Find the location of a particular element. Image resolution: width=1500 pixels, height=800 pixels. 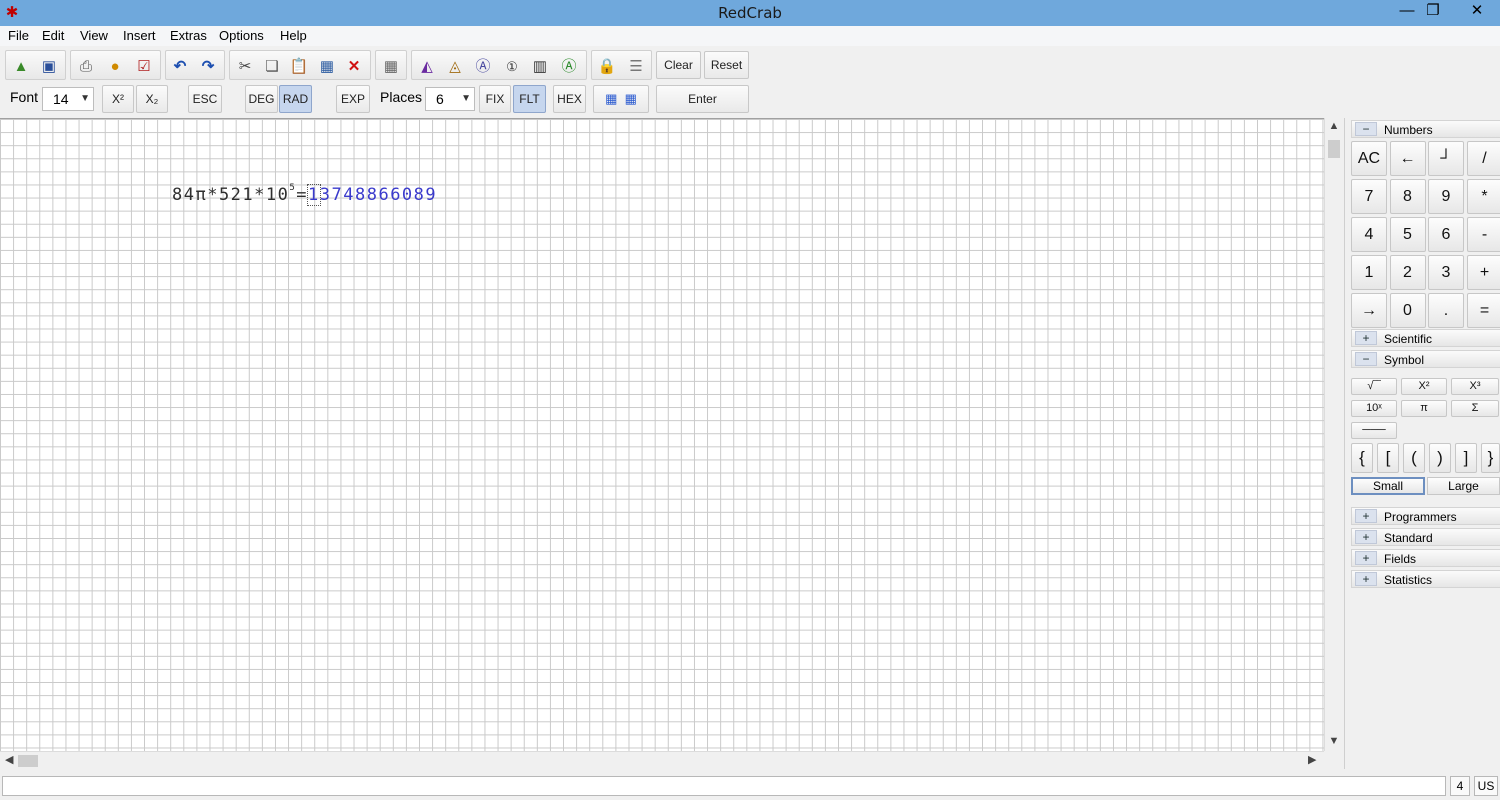

bracket-open-key: [ is located at coordinates (1388, 458).